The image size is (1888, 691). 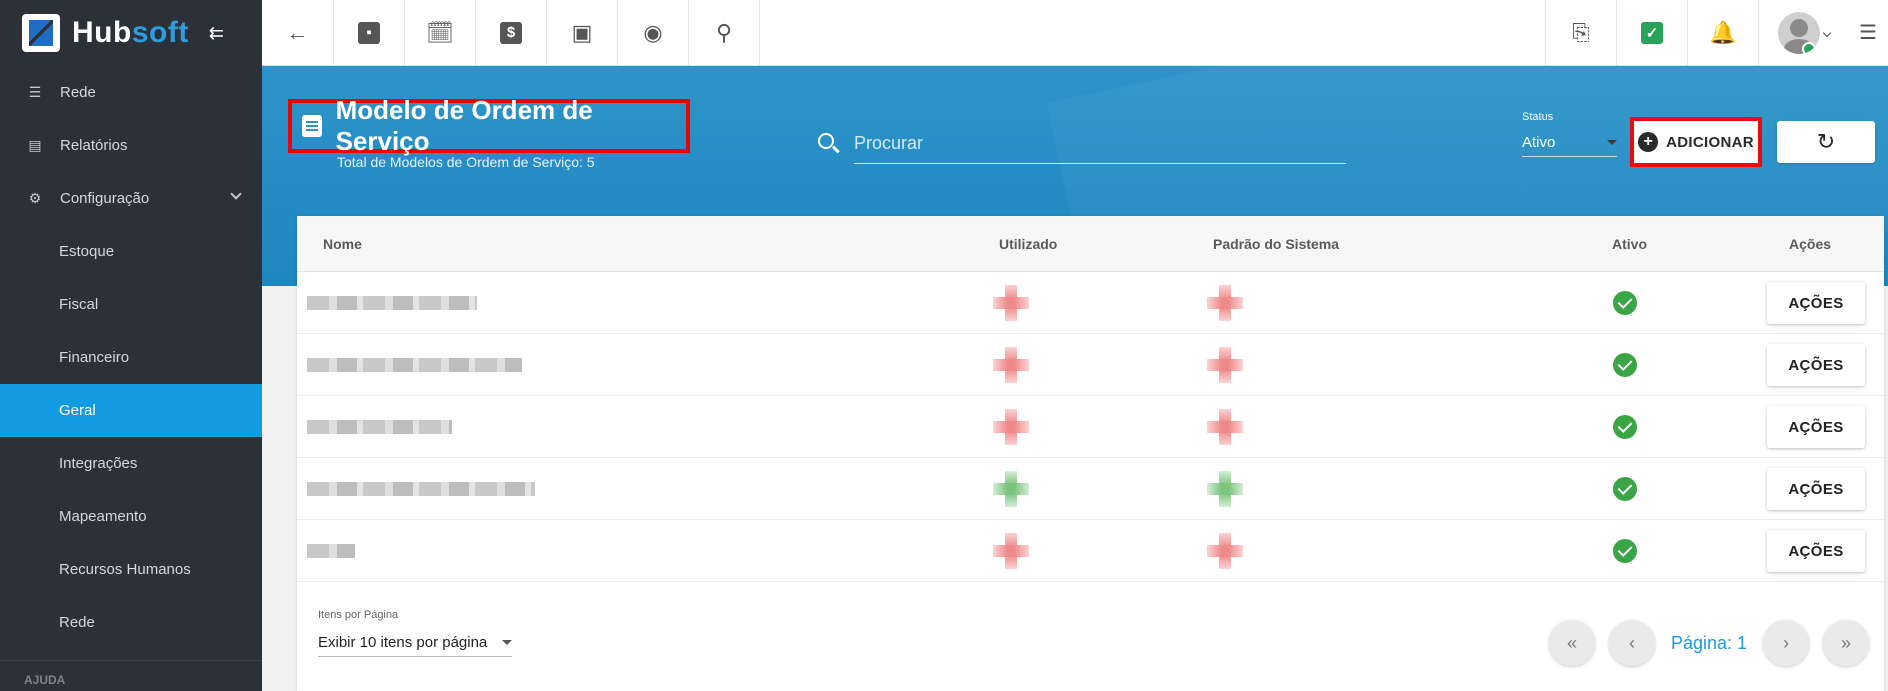 I want to click on column-header-ativo: Ativo, so click(x=1629, y=244).